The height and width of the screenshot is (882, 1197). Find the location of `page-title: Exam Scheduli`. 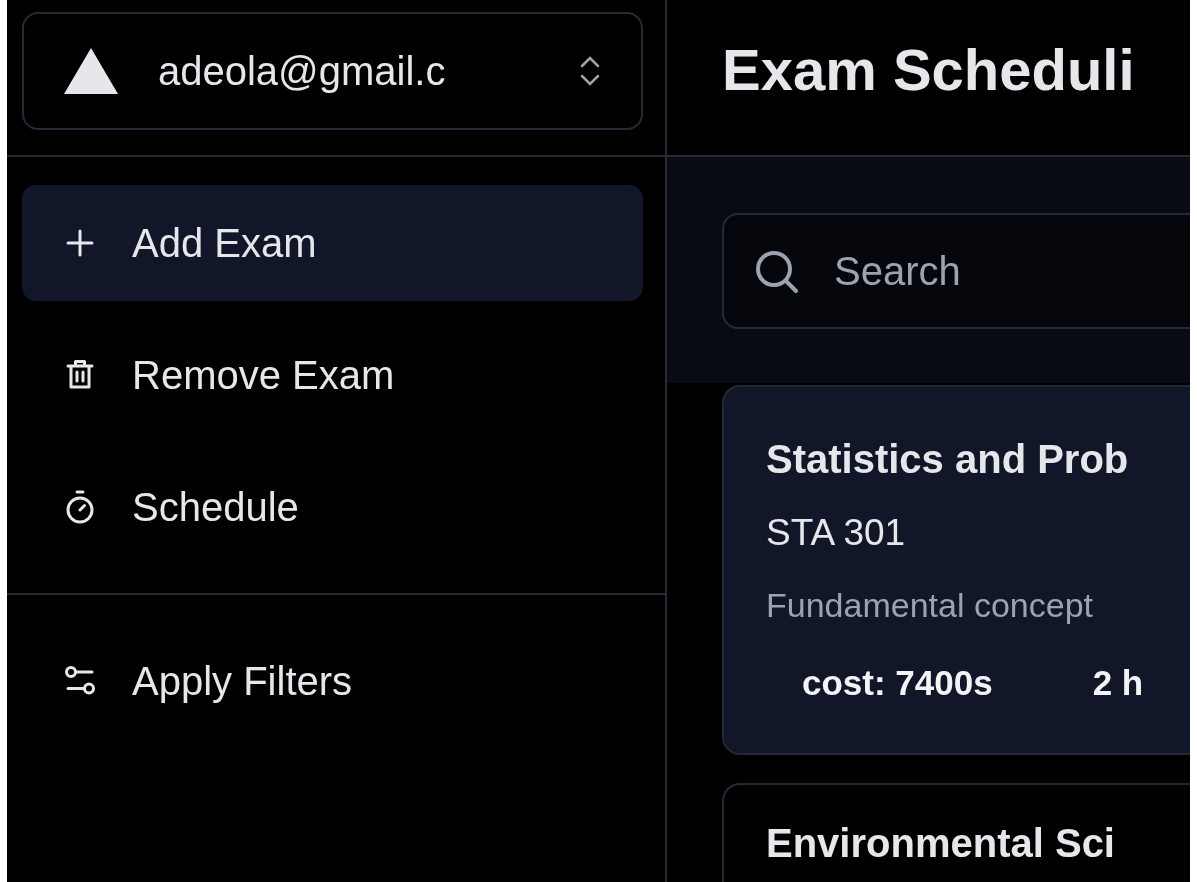

page-title: Exam Scheduli is located at coordinates (929, 69).